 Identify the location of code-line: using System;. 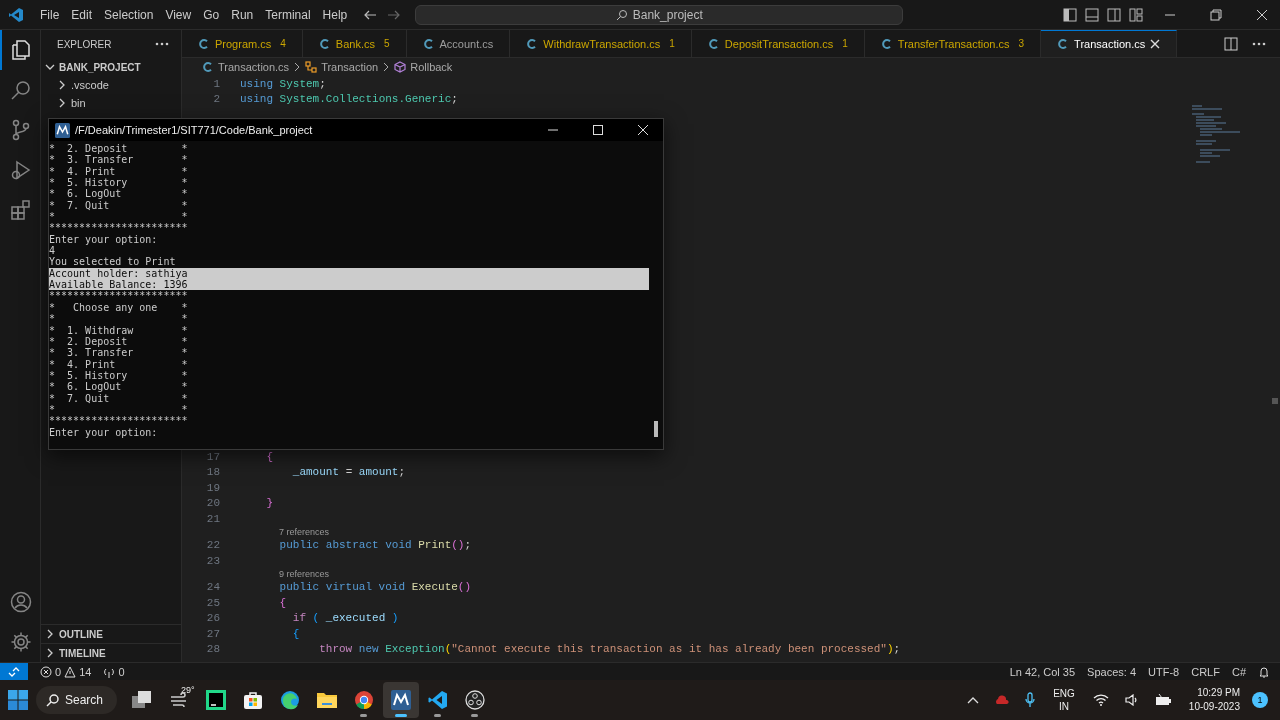
(283, 83).